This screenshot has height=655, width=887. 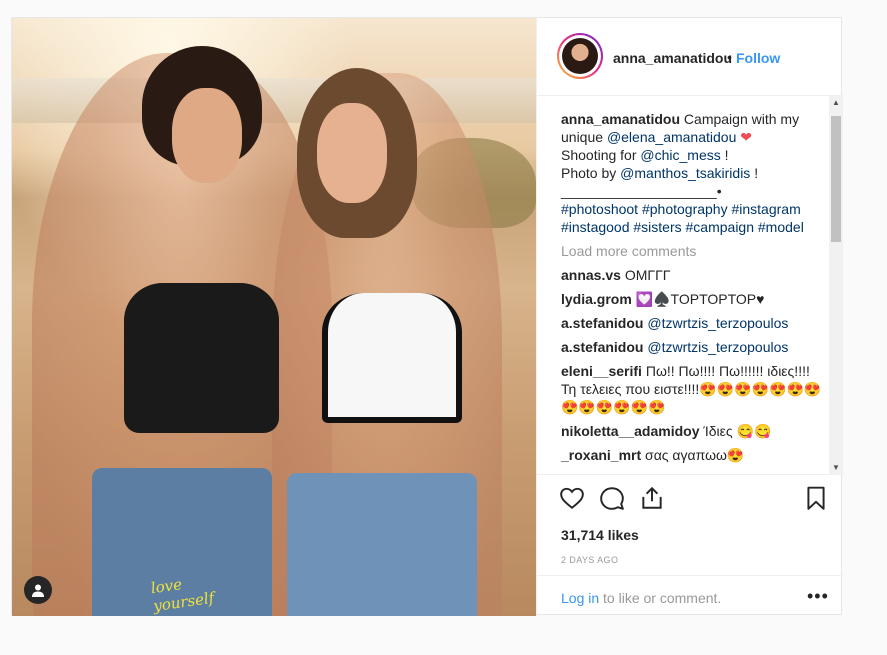 I want to click on bookmark-icon, so click(x=816, y=498).